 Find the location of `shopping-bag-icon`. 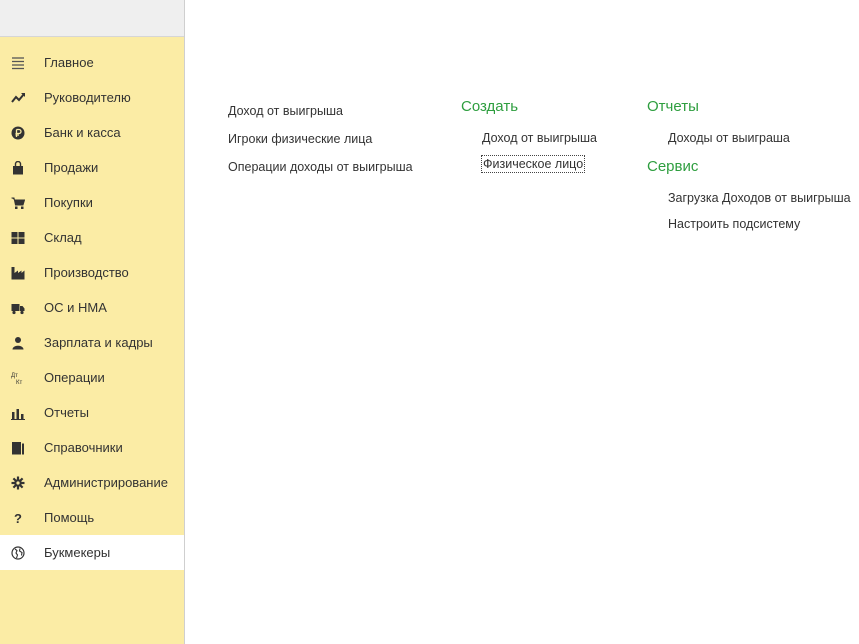

shopping-bag-icon is located at coordinates (18, 167).